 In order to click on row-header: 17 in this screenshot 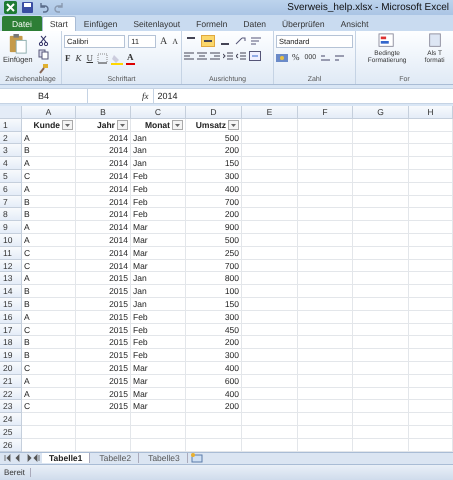, I will do `click(11, 330)`.